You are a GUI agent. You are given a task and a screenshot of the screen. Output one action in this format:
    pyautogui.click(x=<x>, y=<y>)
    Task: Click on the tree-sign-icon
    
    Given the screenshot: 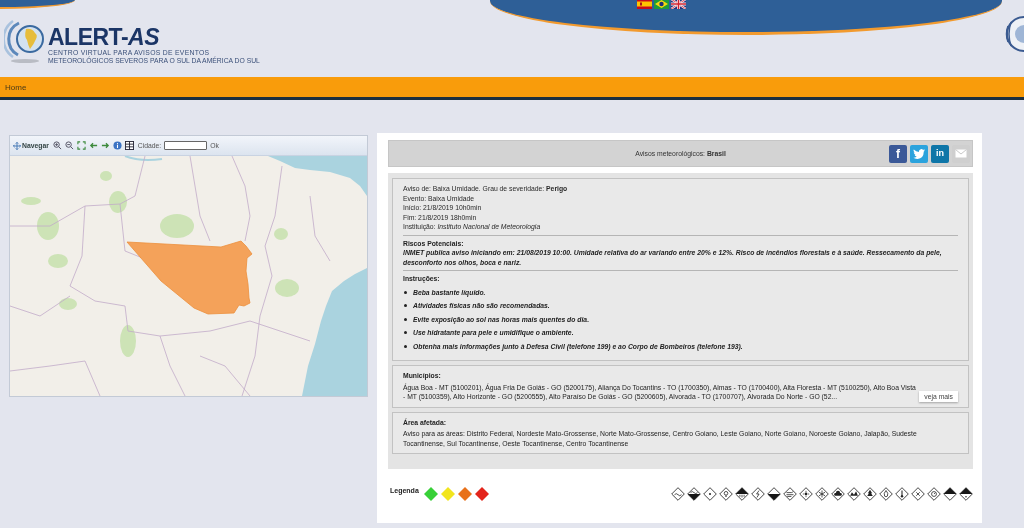 What is the action you would take?
    pyautogui.click(x=870, y=494)
    